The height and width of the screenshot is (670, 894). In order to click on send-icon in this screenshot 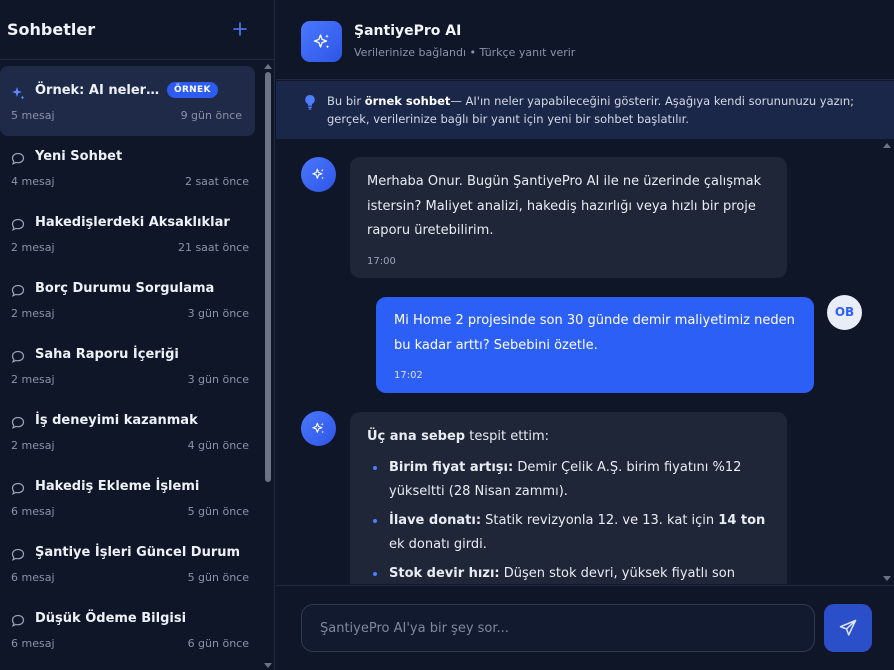, I will do `click(848, 627)`.